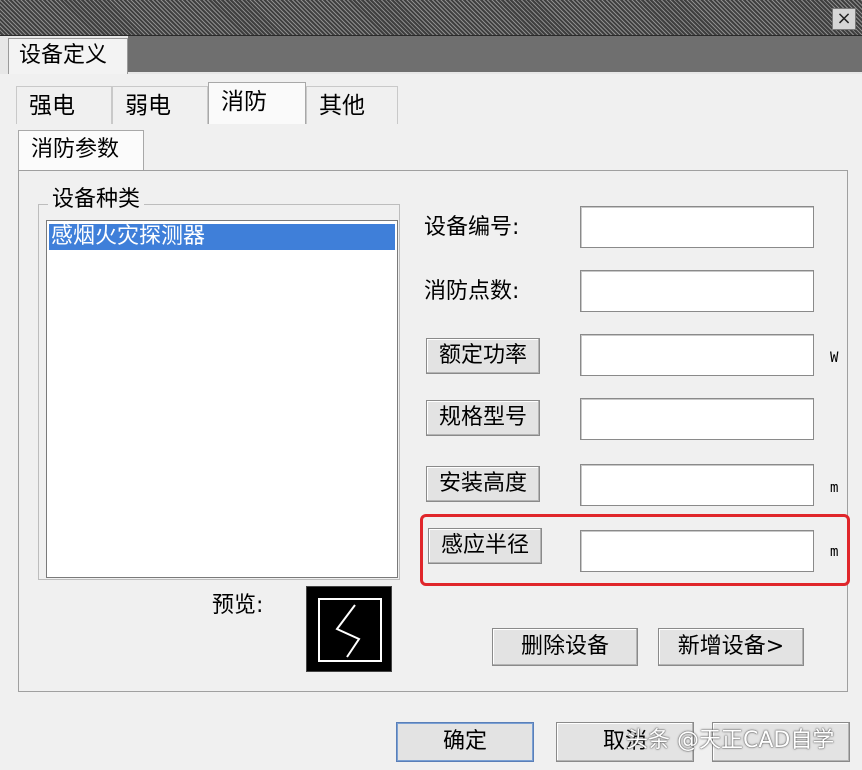 This screenshot has width=862, height=770. Describe the element at coordinates (68, 56) in the screenshot. I see `tab-device-definition: 设备定义` at that location.